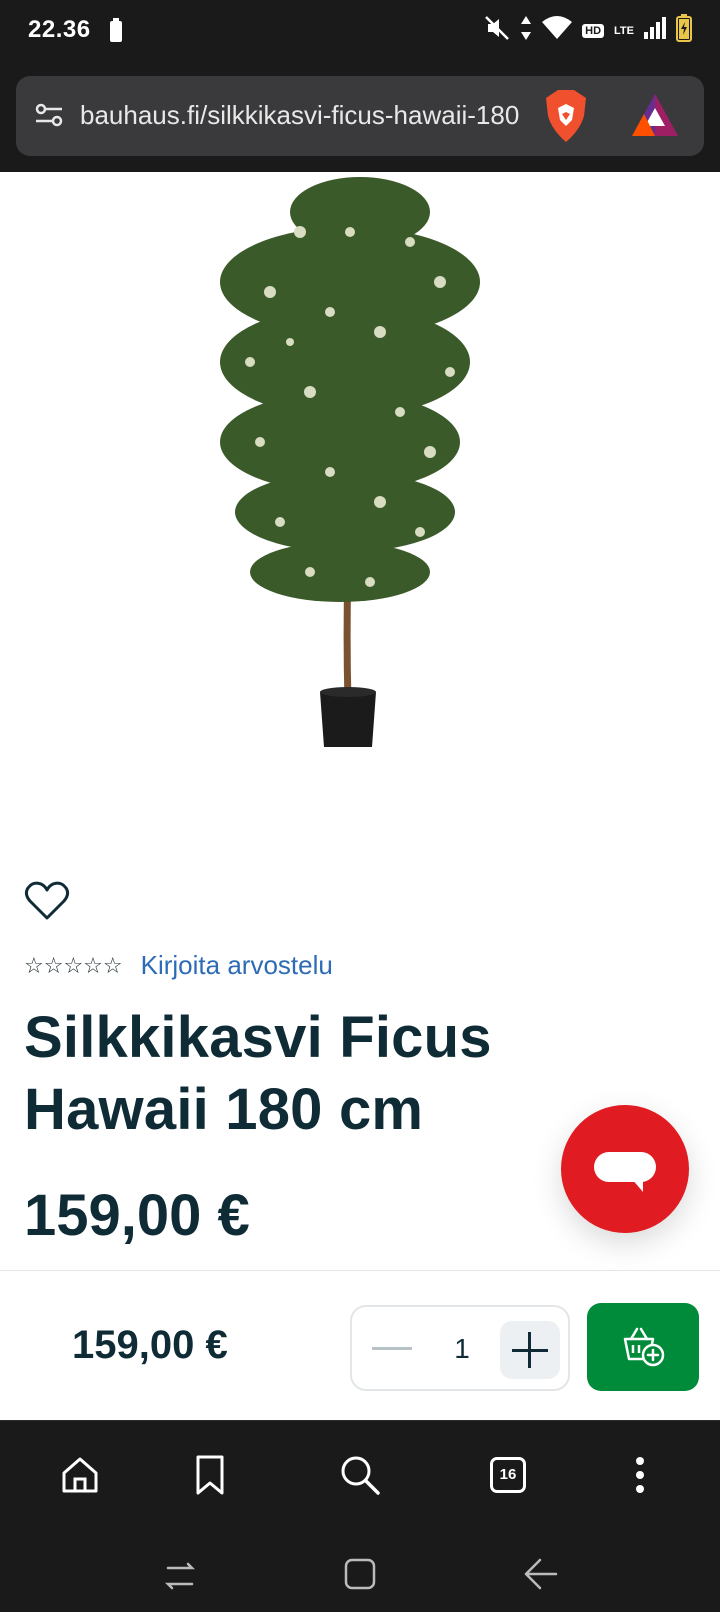 This screenshot has width=720, height=1612. What do you see at coordinates (73, 965) in the screenshot?
I see `rating-stars: ☆☆☆☆☆` at bounding box center [73, 965].